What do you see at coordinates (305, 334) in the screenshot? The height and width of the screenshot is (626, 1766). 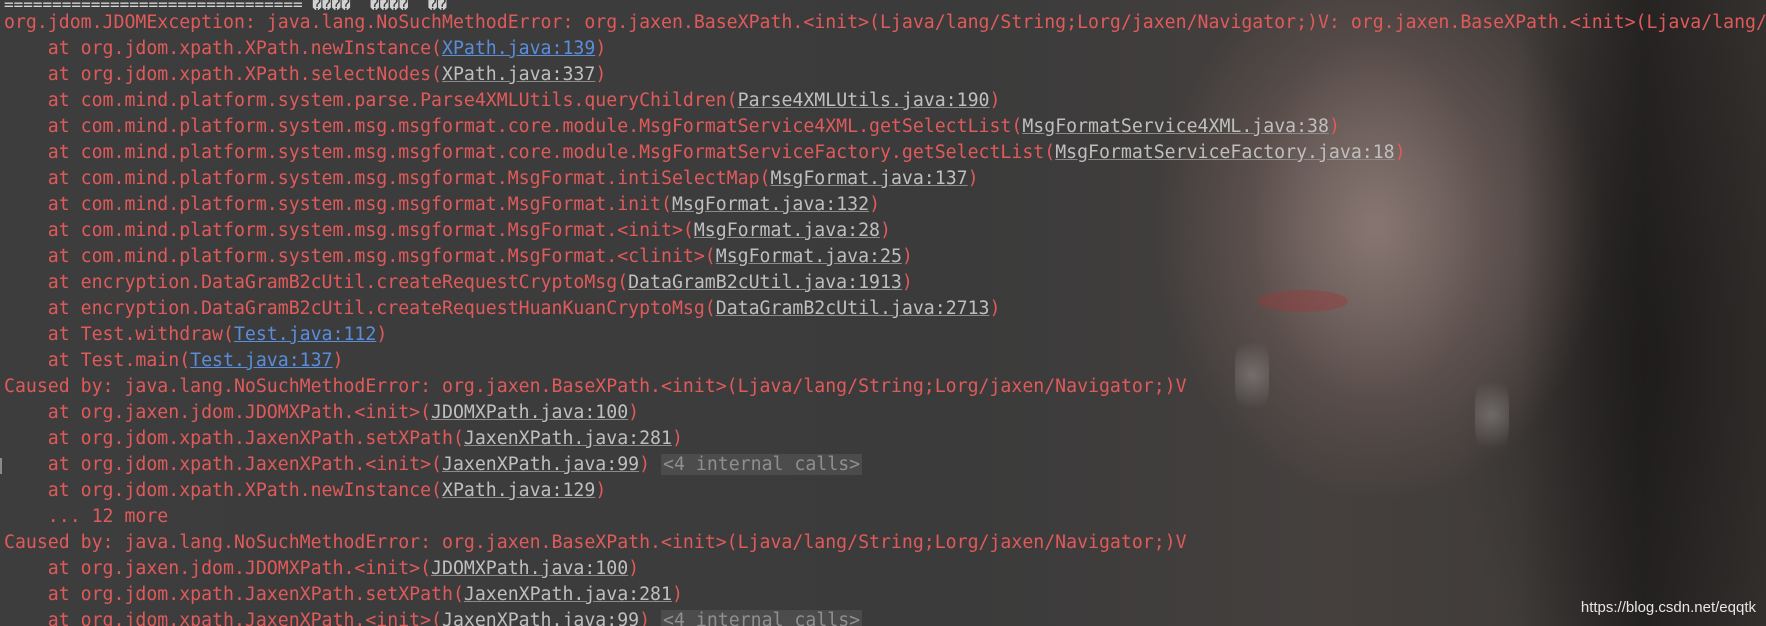 I see `source-file-link: Test.java:112` at bounding box center [305, 334].